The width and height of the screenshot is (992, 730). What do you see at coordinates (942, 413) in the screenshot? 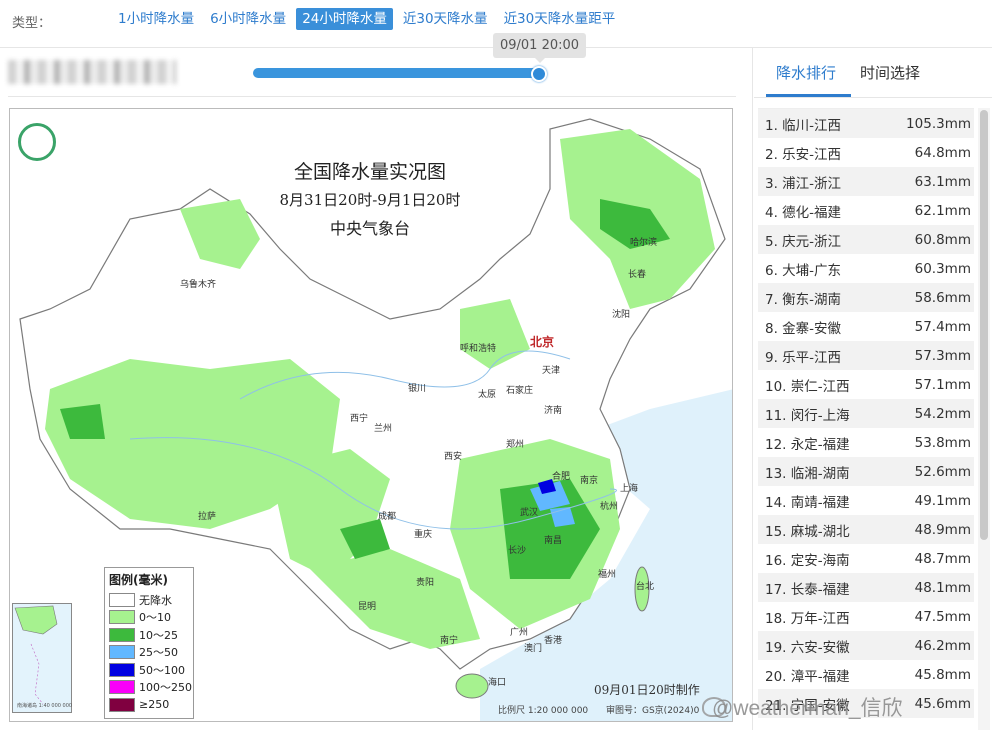
I see `ranking-value: 54.2mm` at bounding box center [942, 413].